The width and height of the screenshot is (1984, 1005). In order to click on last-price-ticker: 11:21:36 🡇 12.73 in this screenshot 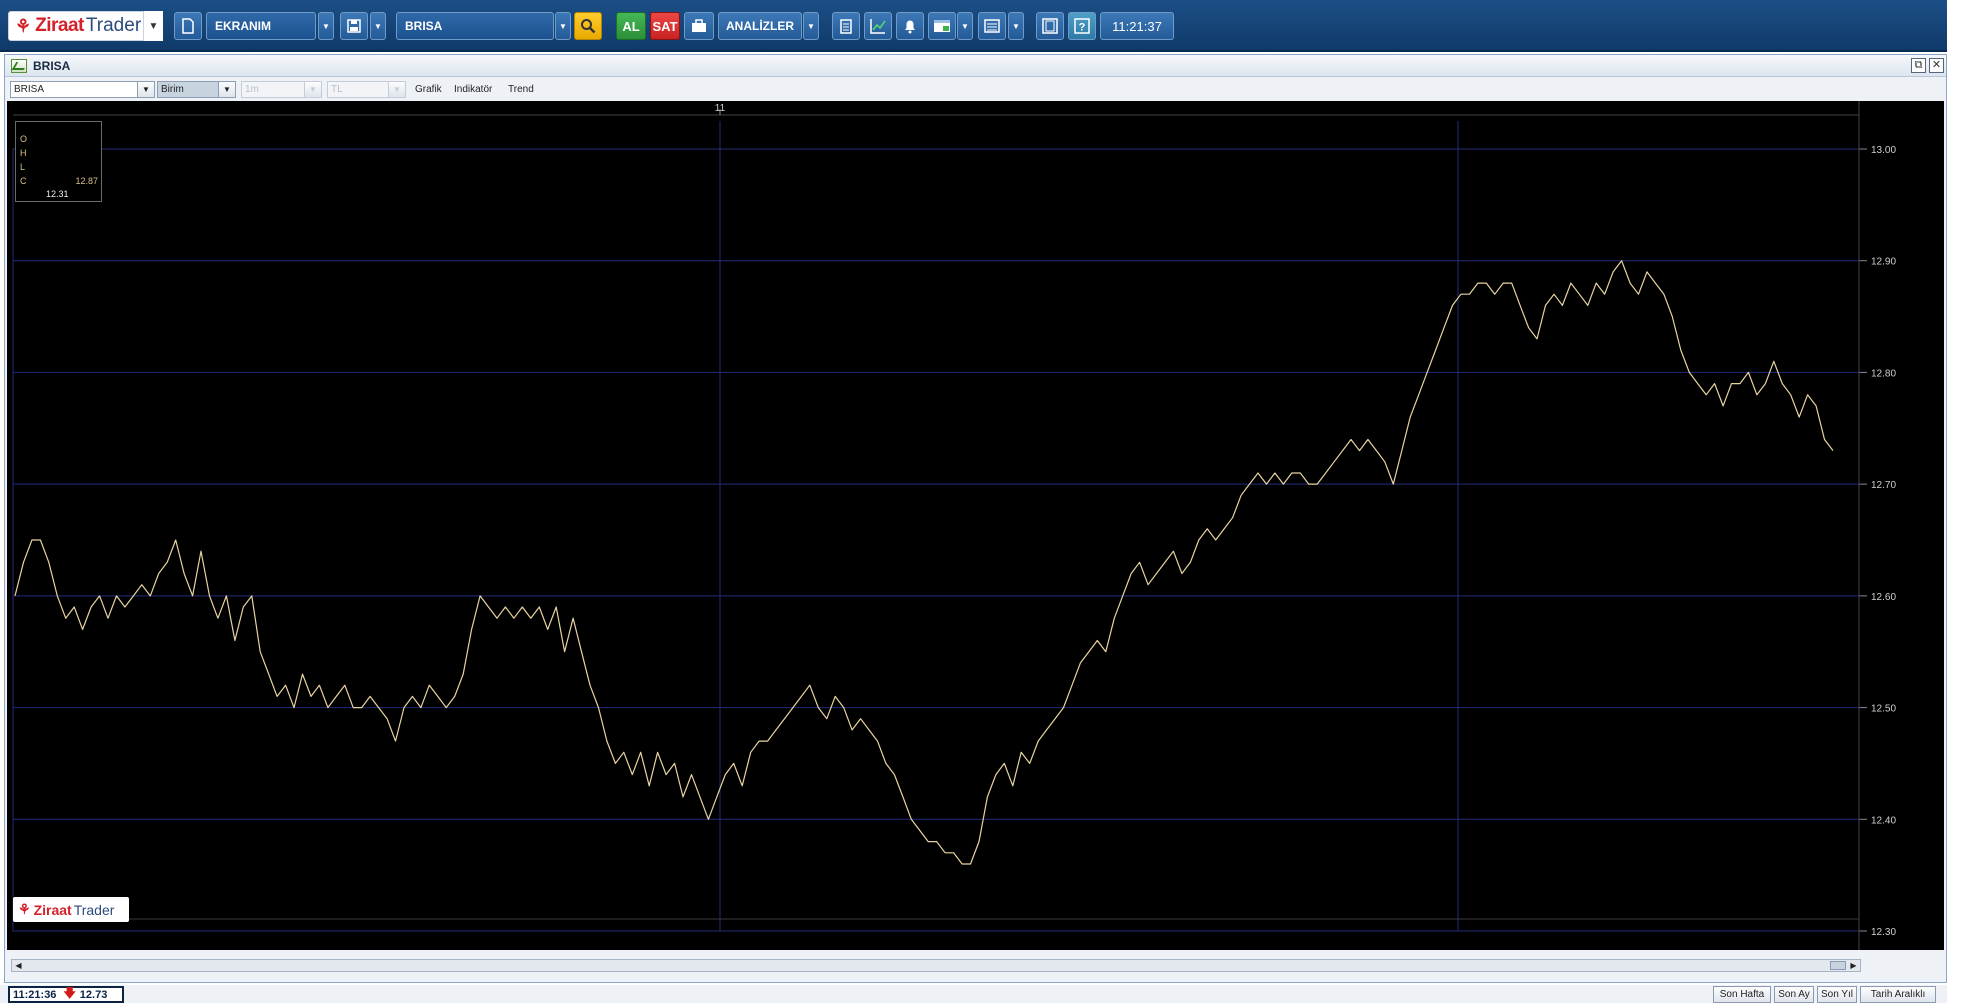, I will do `click(66, 994)`.